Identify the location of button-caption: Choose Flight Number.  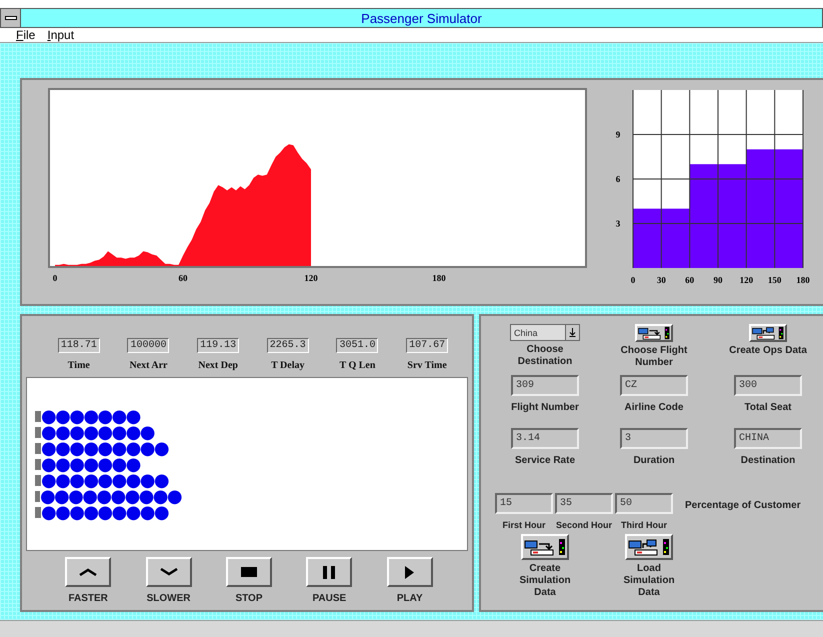
(654, 357).